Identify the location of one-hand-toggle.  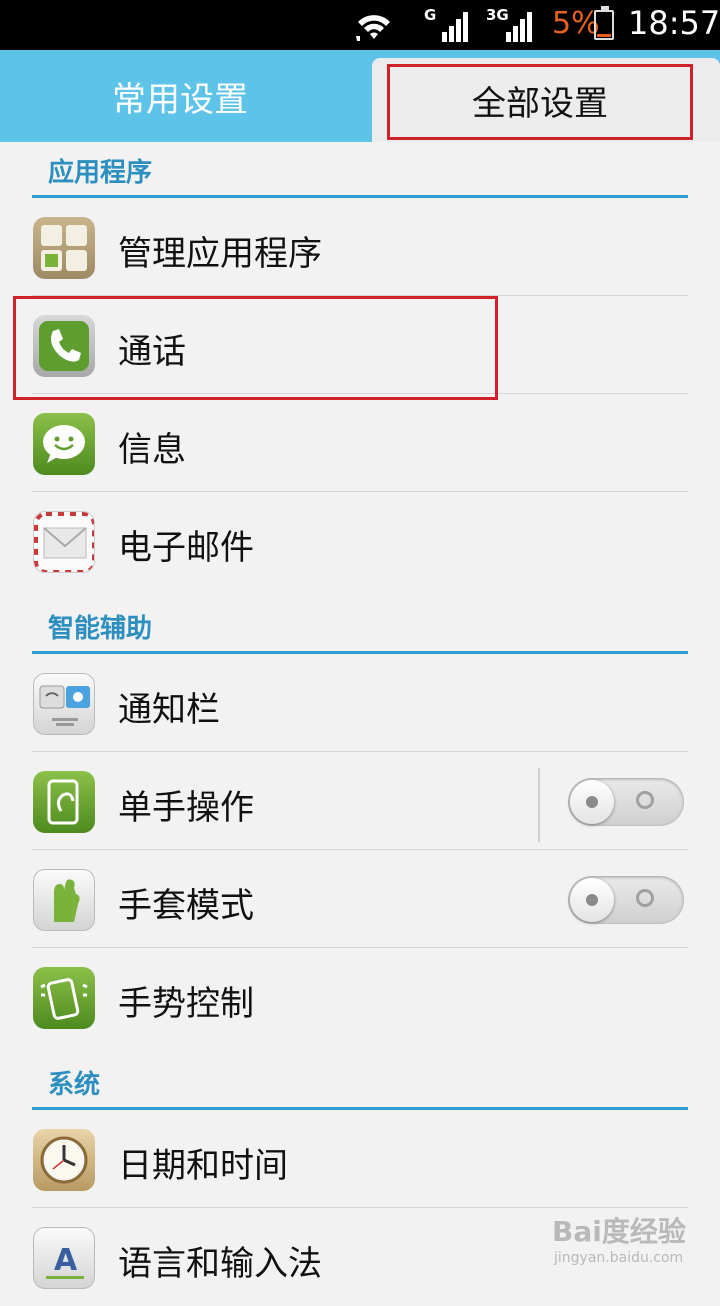
(626, 802).